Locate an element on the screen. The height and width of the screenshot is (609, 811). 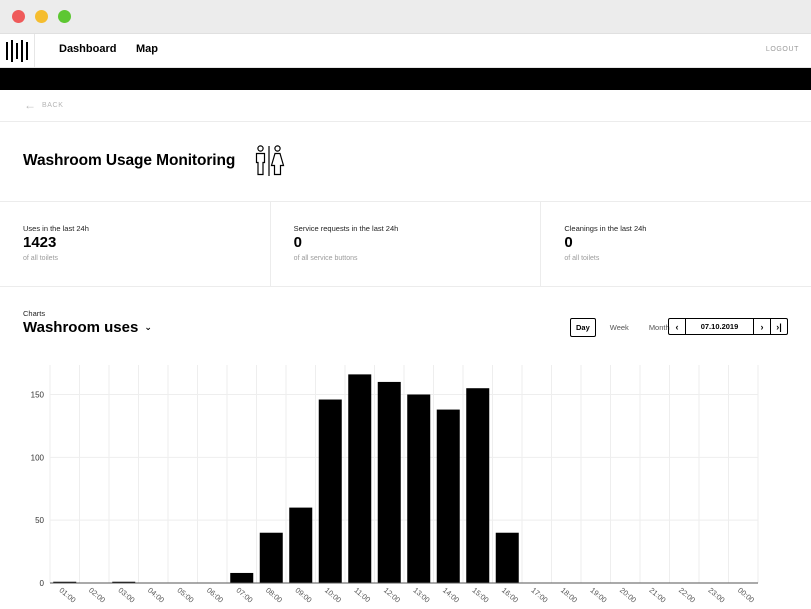
arrow-left-icon: ← is located at coordinates (30, 105).